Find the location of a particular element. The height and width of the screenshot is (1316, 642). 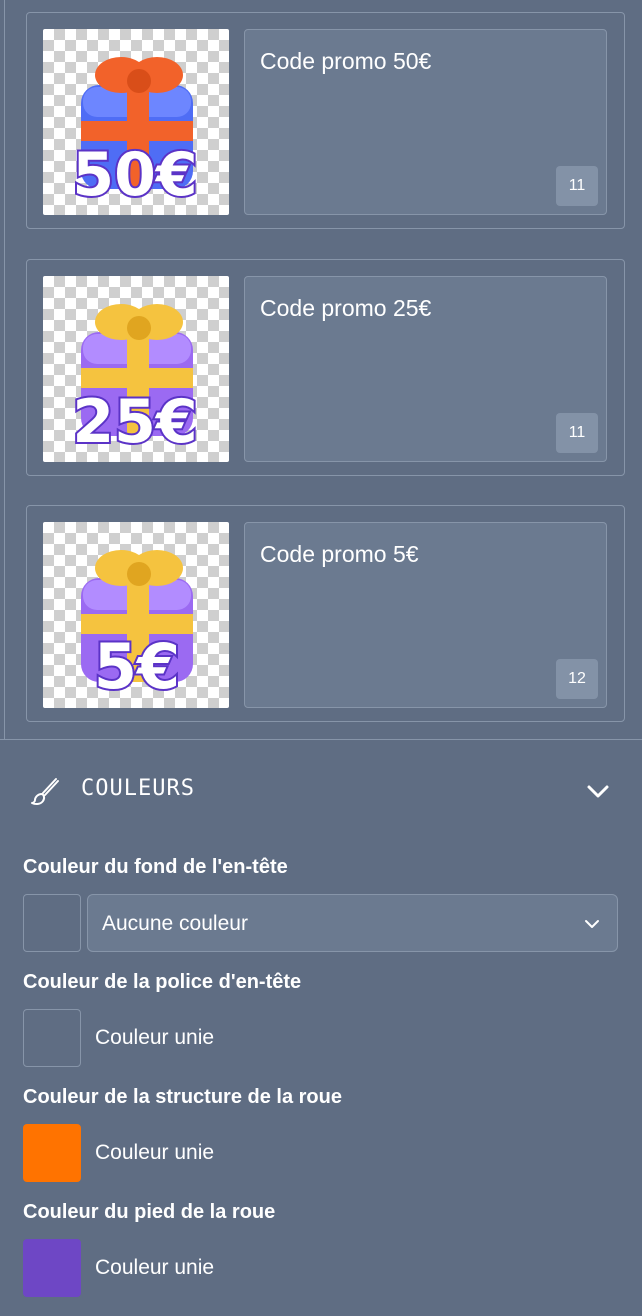

field-label: Couleur du pied de la roue is located at coordinates (149, 1212).